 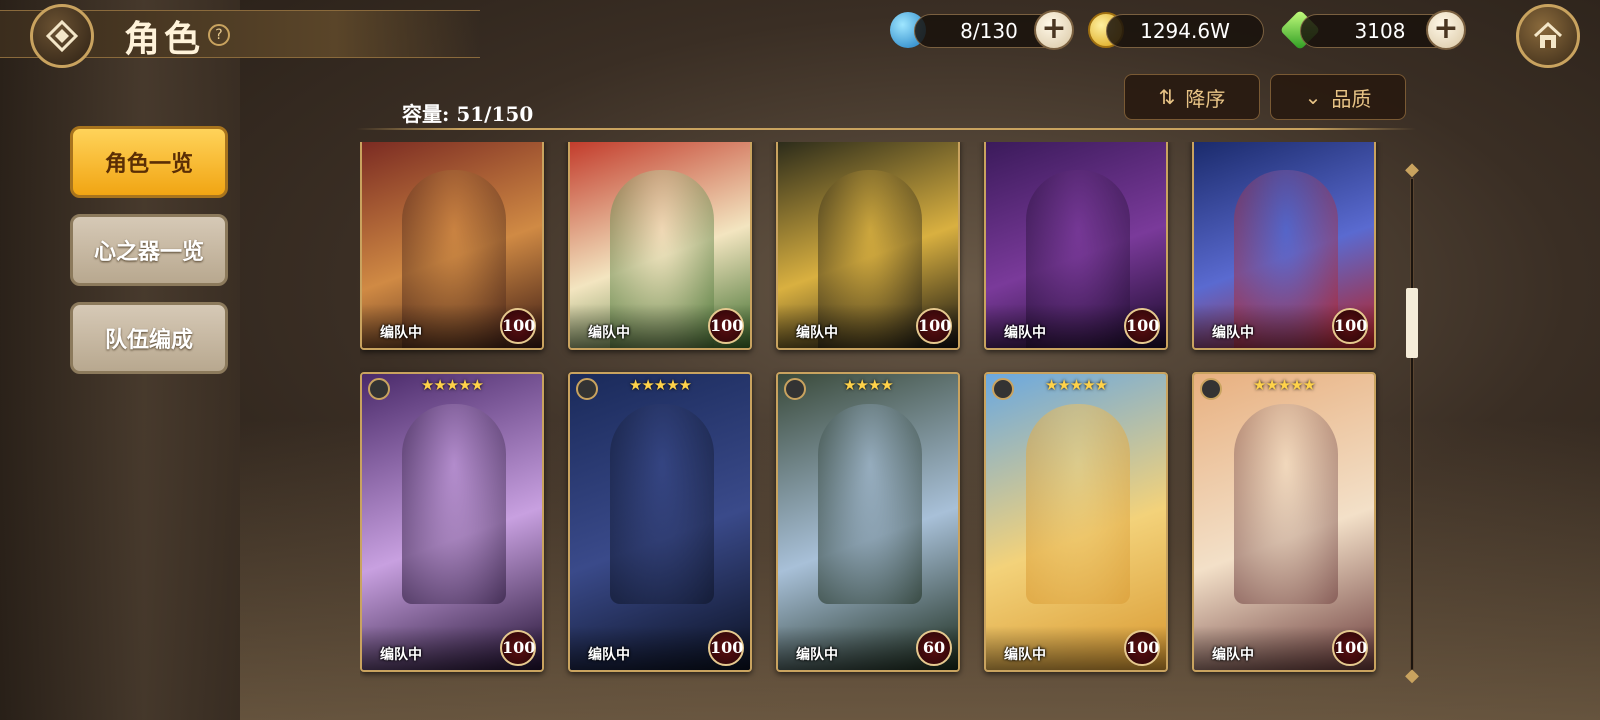 I want to click on page-title: 角色, so click(x=164, y=39).